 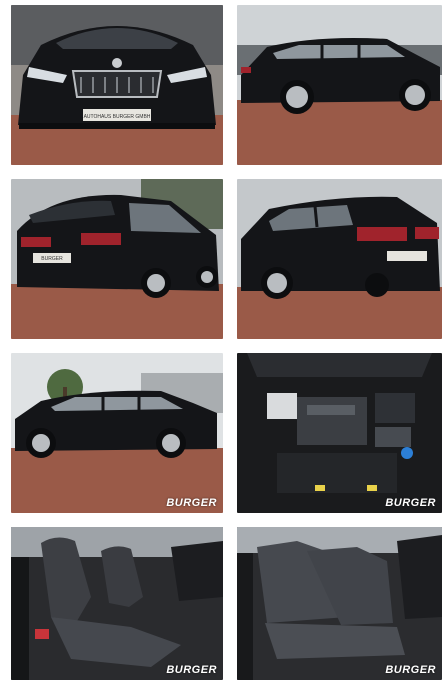 I want to click on car-side-photo, so click(x=339, y=85).